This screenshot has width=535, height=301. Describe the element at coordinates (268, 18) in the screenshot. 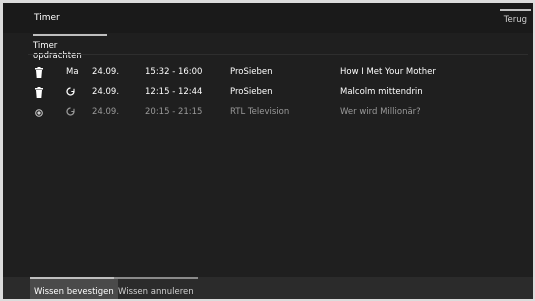

I see `header-bar: Timer Terug` at that location.